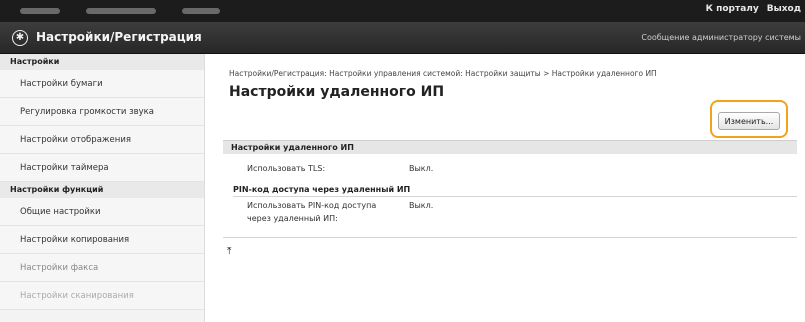 The image size is (805, 322). What do you see at coordinates (119, 37) in the screenshot?
I see `app-title: Настройки/Регистрация` at bounding box center [119, 37].